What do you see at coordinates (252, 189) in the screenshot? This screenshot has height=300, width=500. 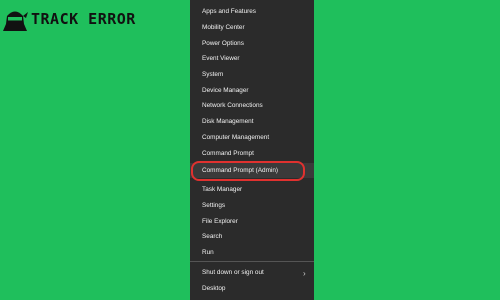 I see `menu-item-task-manager: Task Manager` at bounding box center [252, 189].